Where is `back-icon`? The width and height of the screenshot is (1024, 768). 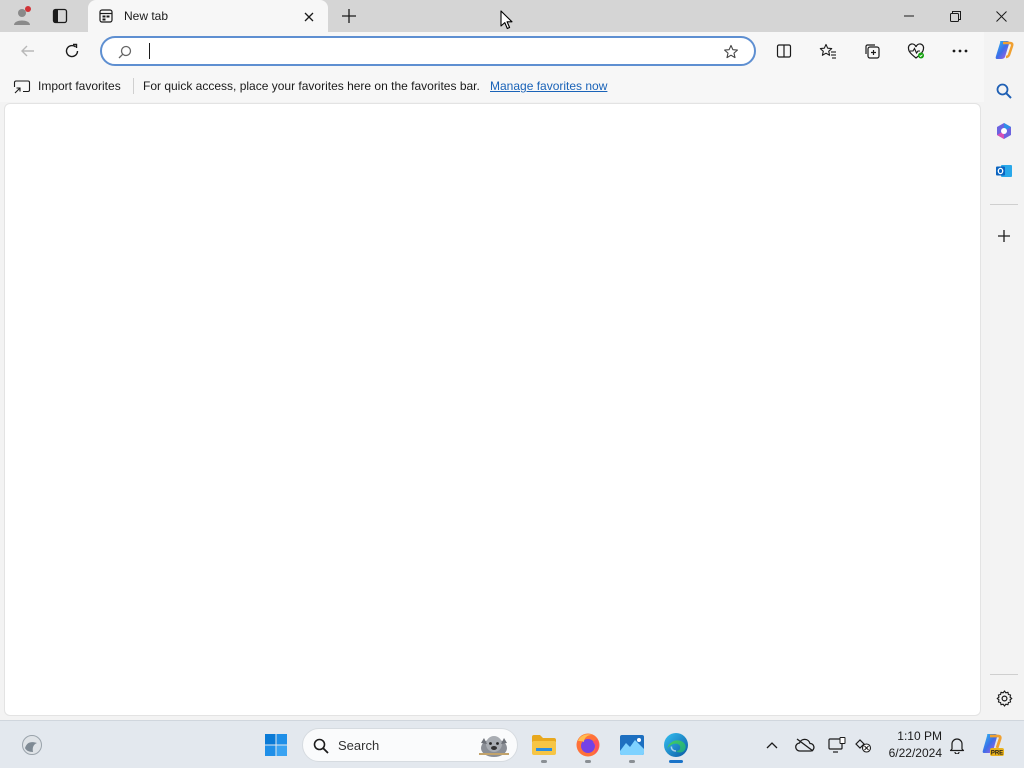
back-icon is located at coordinates (28, 51).